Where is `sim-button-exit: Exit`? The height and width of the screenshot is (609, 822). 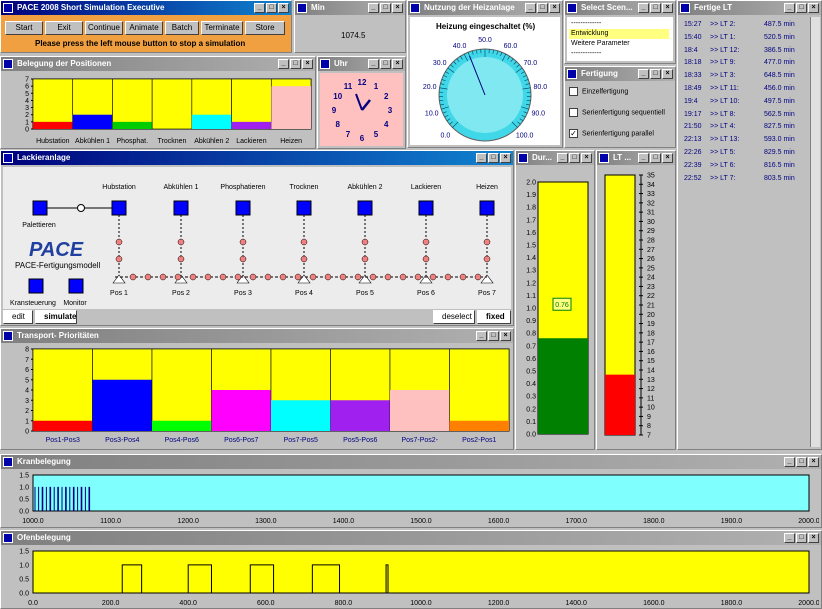 sim-button-exit: Exit is located at coordinates (64, 28).